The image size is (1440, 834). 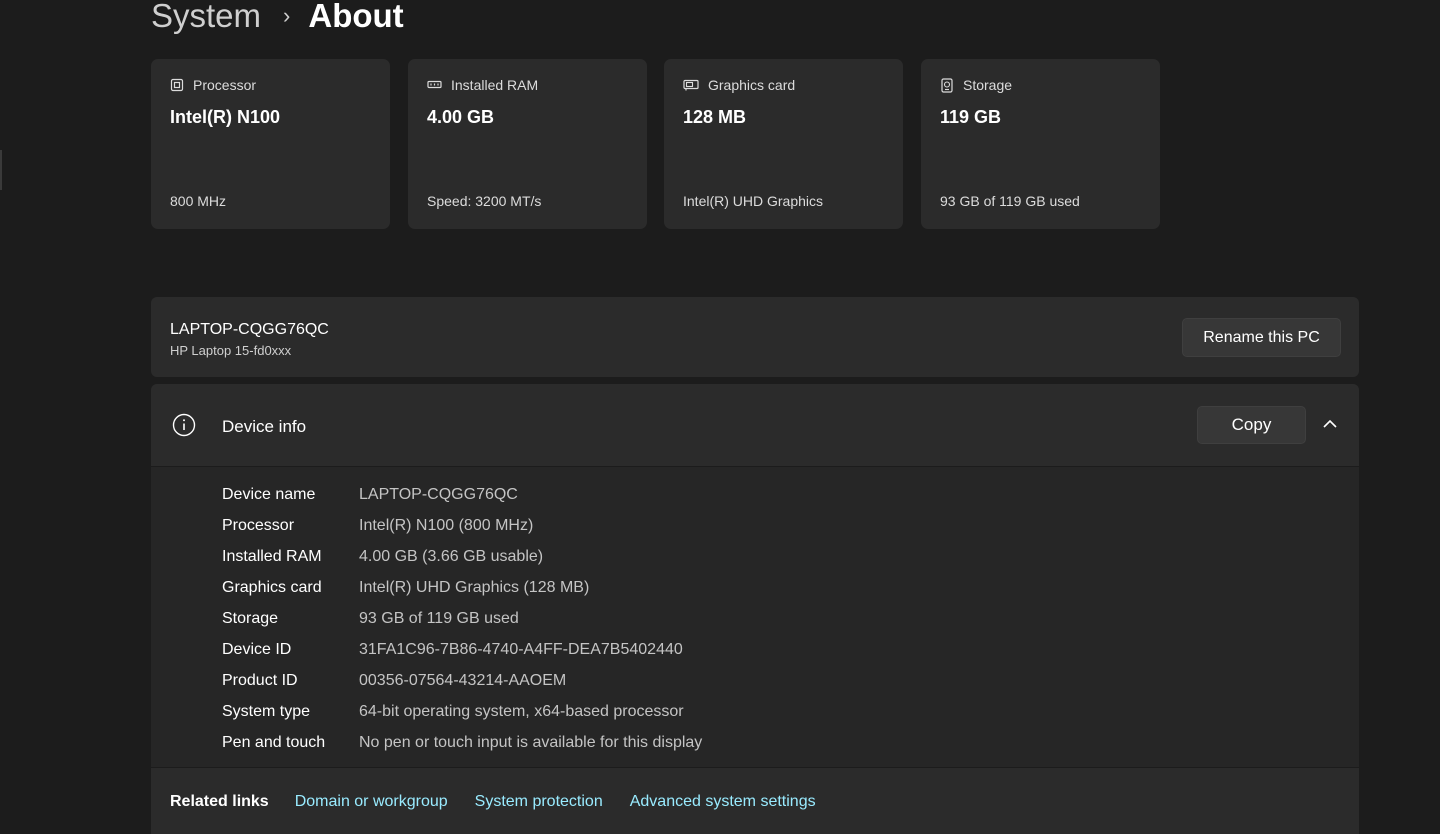 I want to click on rename-pc-button: Rename this PC, so click(x=1261, y=337).